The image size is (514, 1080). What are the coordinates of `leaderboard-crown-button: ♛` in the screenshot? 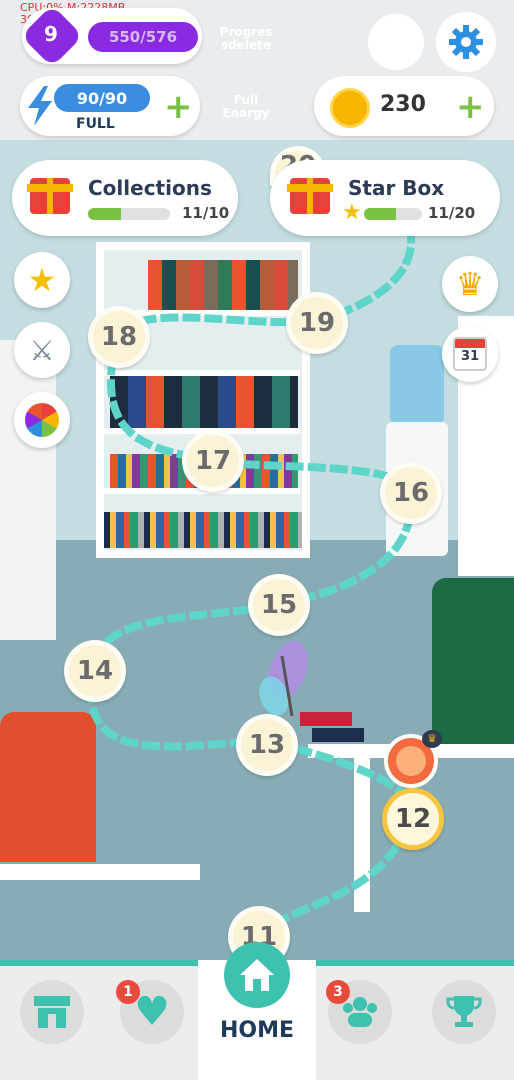 It's located at (470, 284).